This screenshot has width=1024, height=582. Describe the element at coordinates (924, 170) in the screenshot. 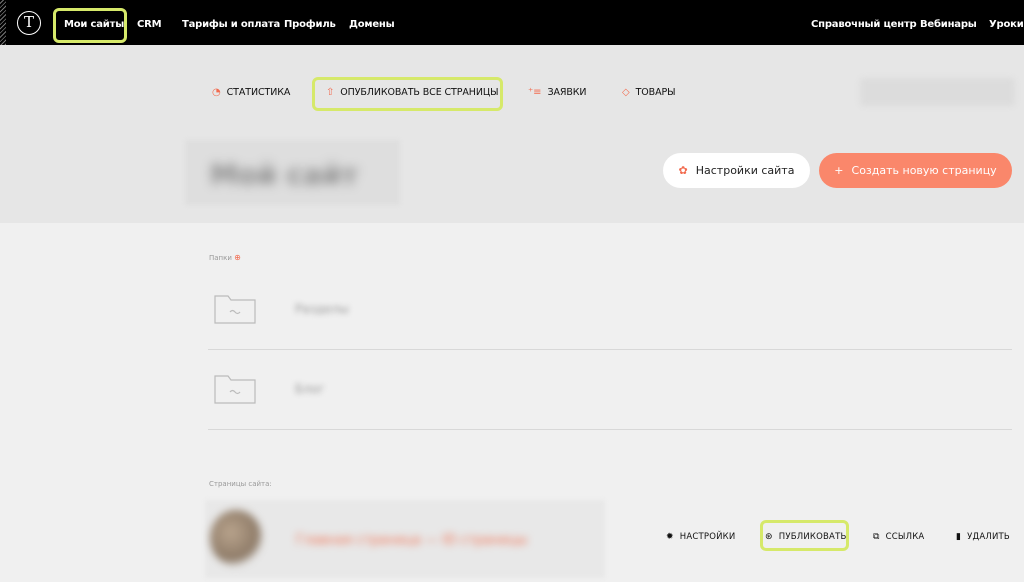

I see `create-page-label: Создать новую страницу` at that location.